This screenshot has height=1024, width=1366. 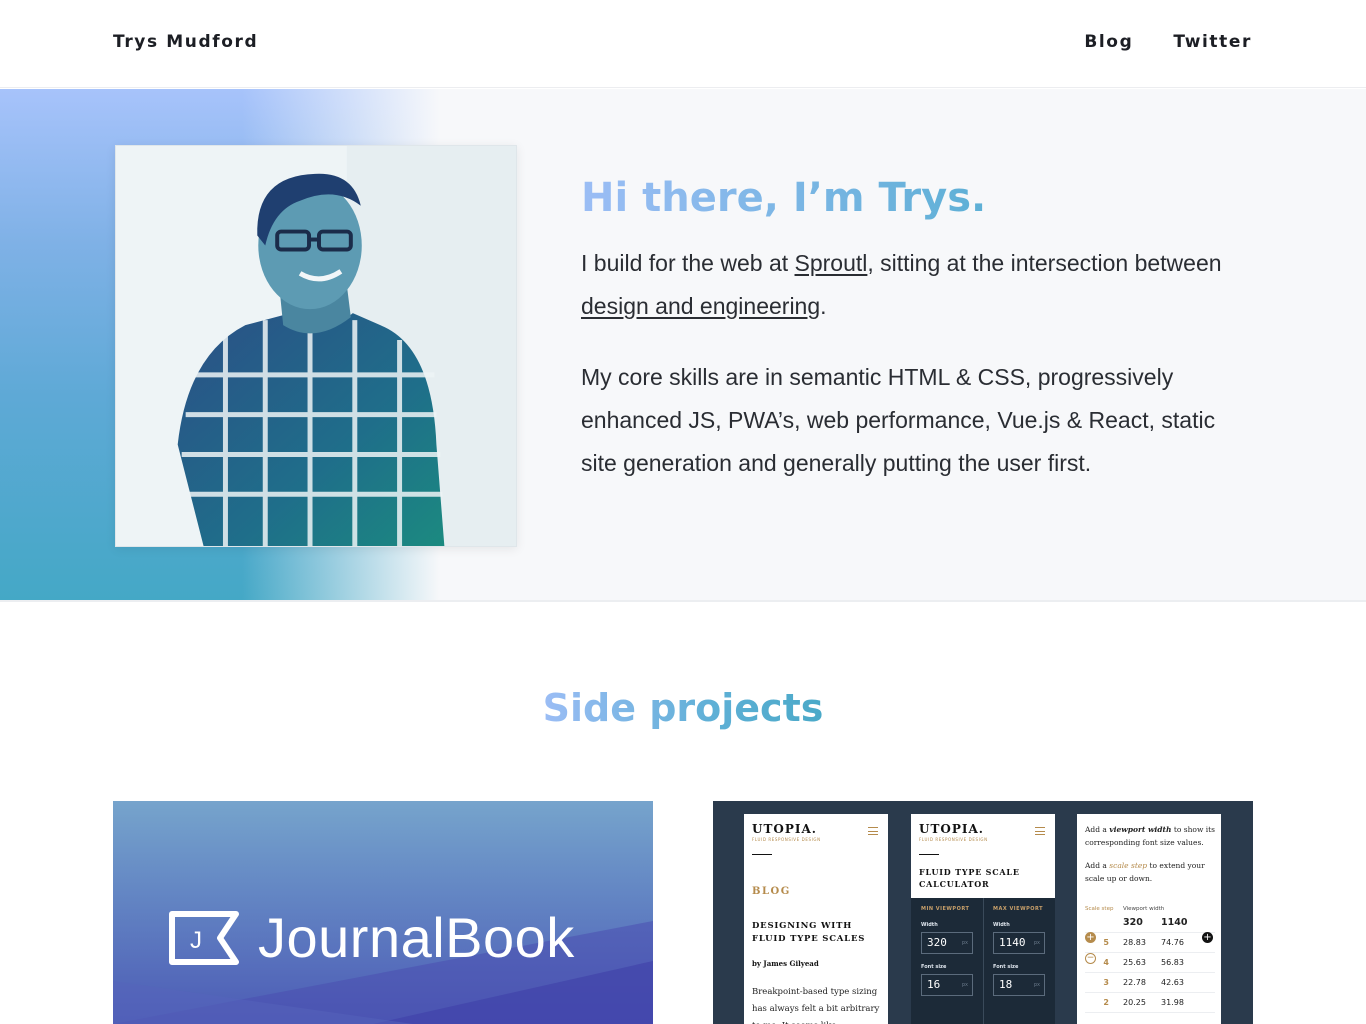 What do you see at coordinates (945, 909) in the screenshot?
I see `min-viewport-heading: MIN VIEWPORT` at bounding box center [945, 909].